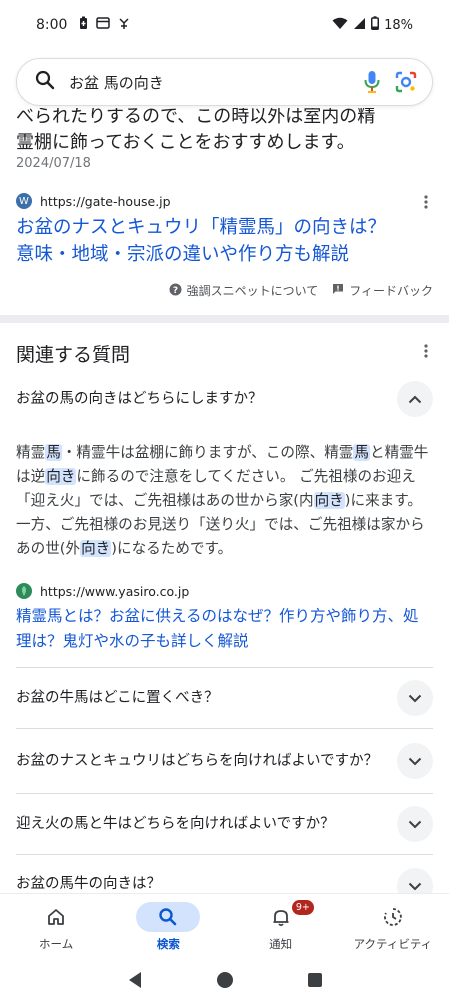  Describe the element at coordinates (281, 944) in the screenshot. I see `nav-notifications-label: 通知` at that location.